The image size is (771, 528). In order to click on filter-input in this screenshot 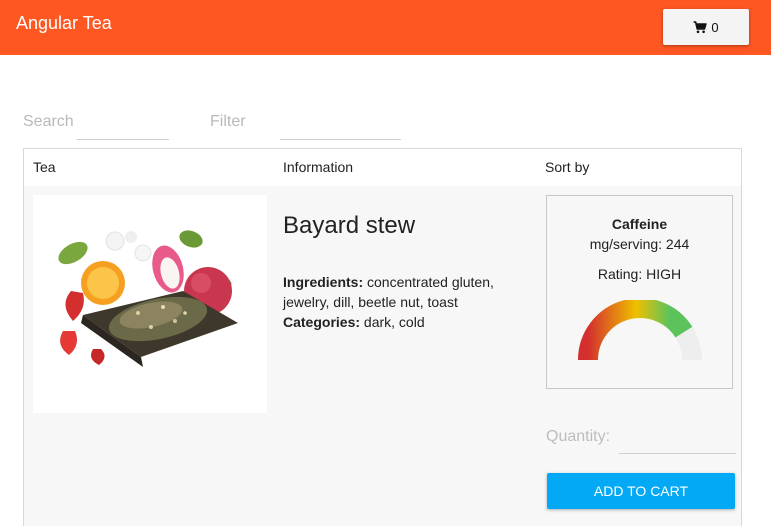, I will do `click(340, 126)`.